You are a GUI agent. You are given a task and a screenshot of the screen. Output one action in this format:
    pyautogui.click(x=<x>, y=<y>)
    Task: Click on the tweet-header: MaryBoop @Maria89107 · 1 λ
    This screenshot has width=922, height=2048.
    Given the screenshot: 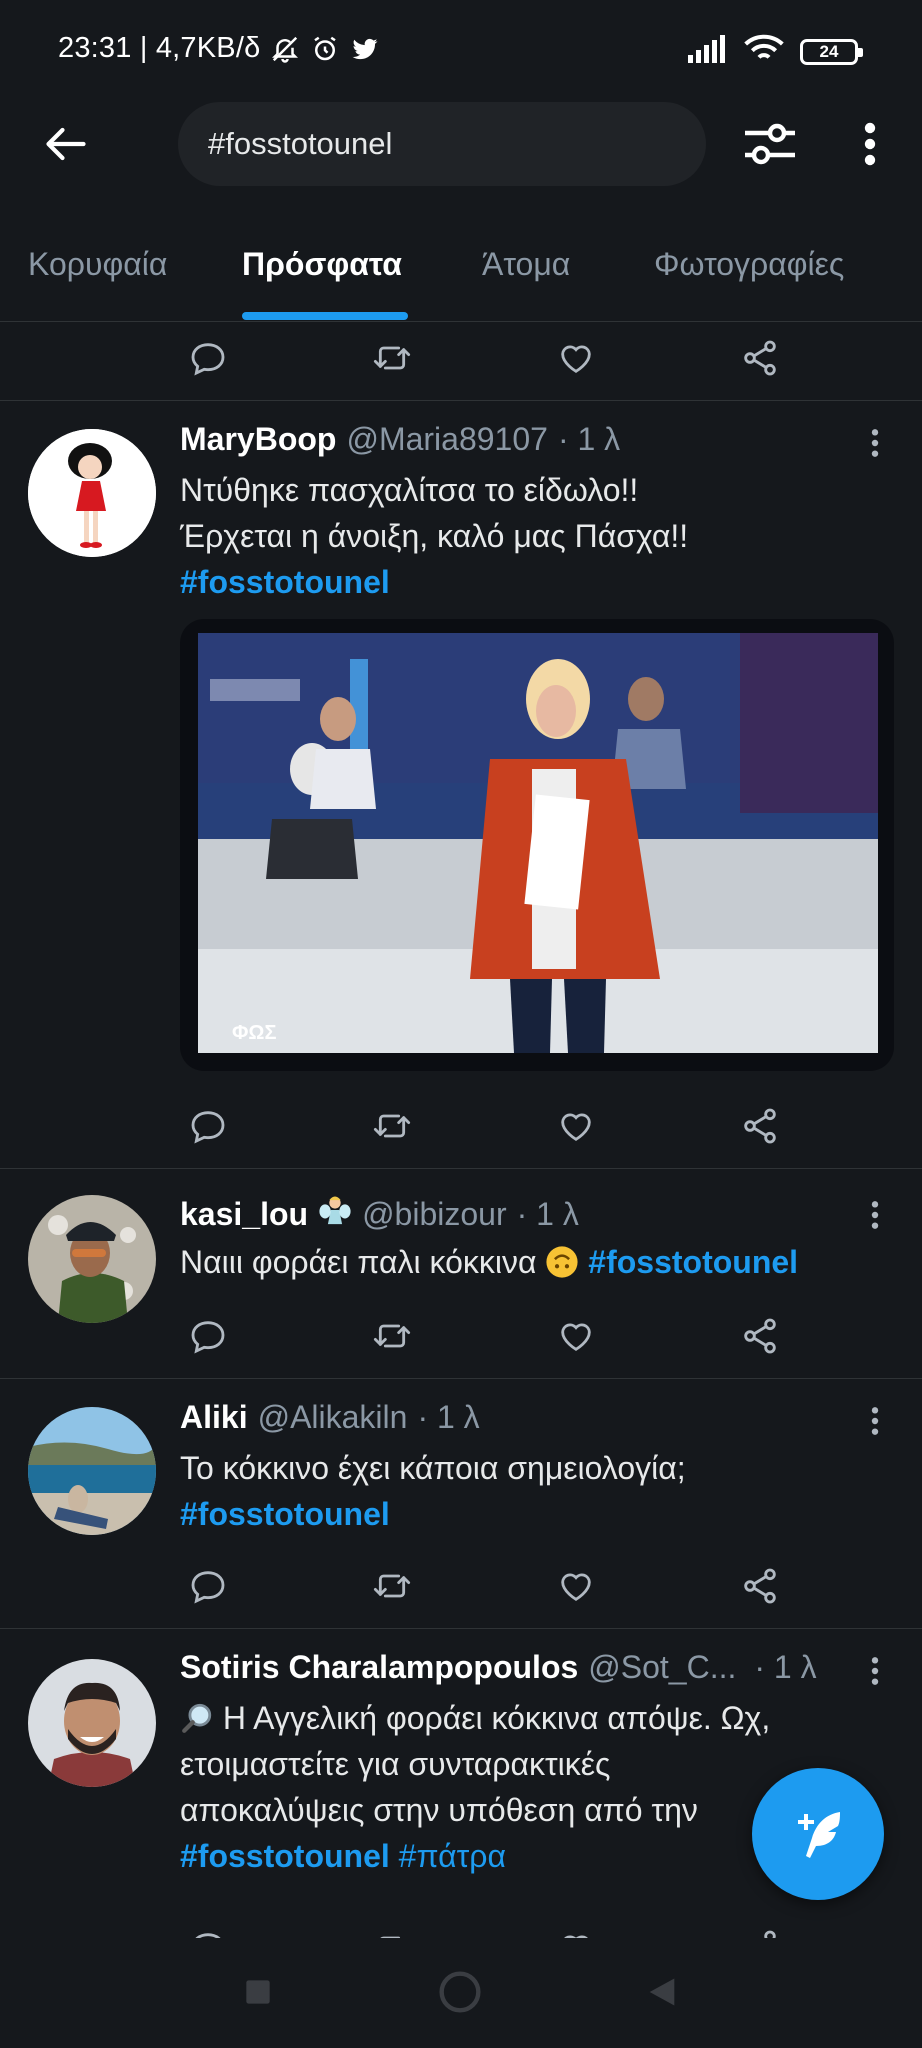 What is the action you would take?
    pyautogui.click(x=400, y=439)
    